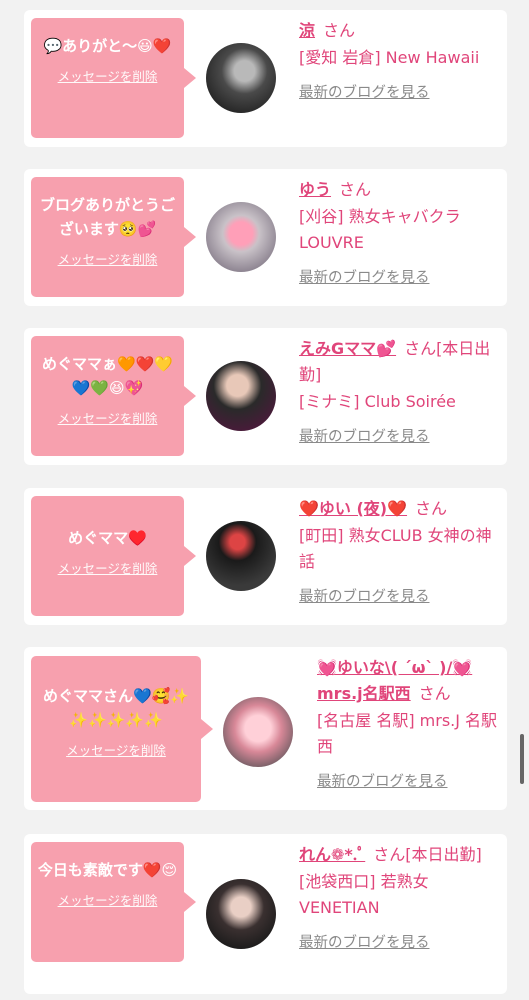 The width and height of the screenshot is (529, 1000). What do you see at coordinates (116, 708) in the screenshot?
I see `message-text: めぐママさん💙🥰✨✨✨✨✨✨` at bounding box center [116, 708].